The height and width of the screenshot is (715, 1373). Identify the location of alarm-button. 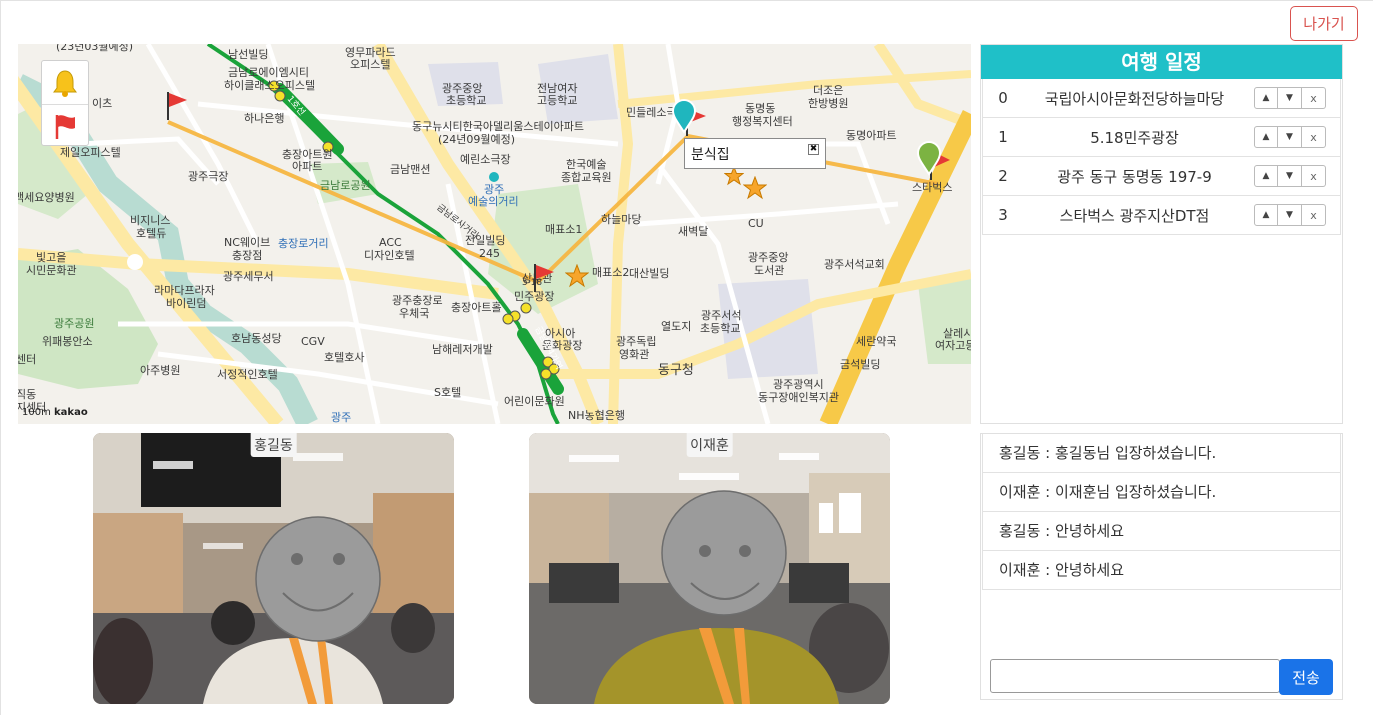
(65, 82).